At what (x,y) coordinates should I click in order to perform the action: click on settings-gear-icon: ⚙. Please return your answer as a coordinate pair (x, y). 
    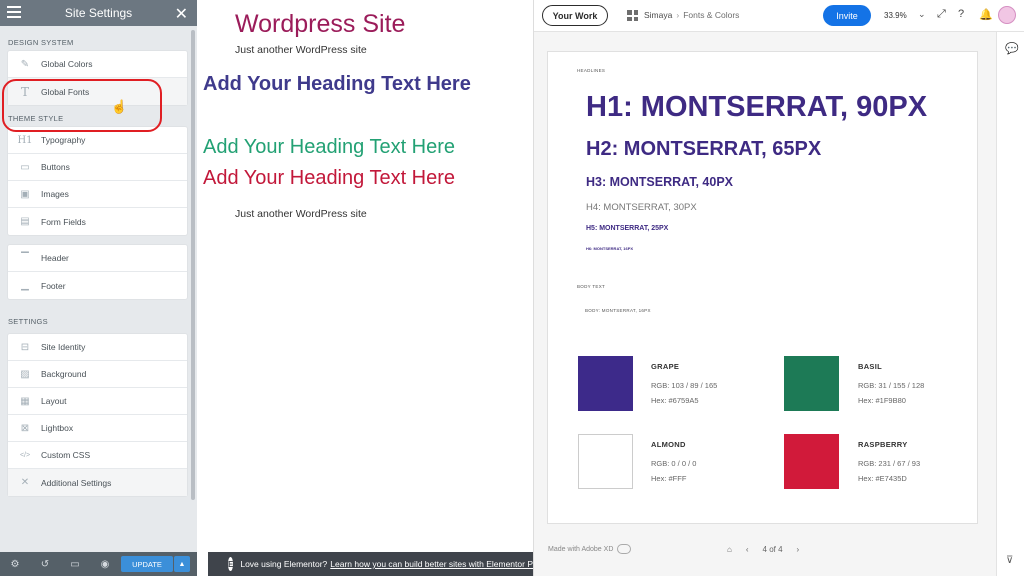
    Looking at the image, I should click on (15, 564).